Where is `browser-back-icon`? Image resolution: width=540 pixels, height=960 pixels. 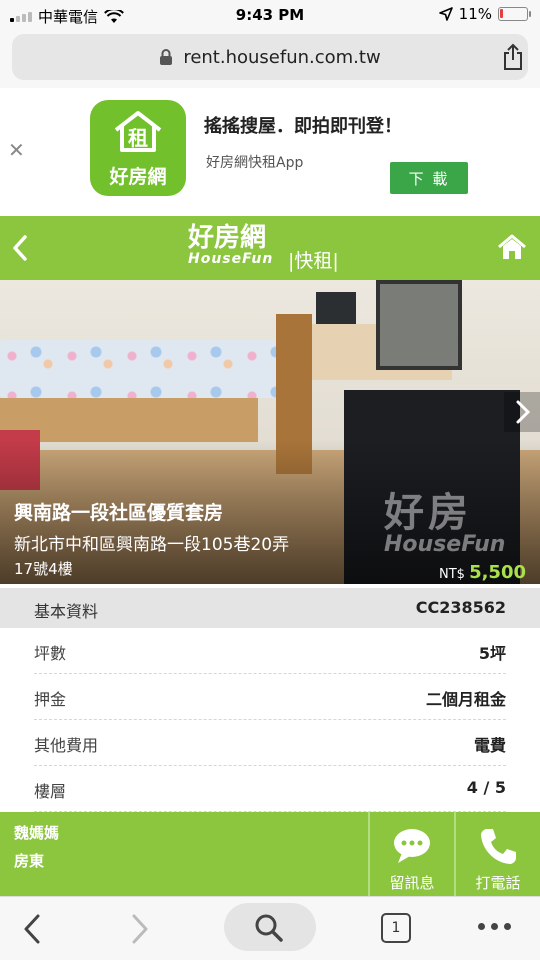 browser-back-icon is located at coordinates (32, 929).